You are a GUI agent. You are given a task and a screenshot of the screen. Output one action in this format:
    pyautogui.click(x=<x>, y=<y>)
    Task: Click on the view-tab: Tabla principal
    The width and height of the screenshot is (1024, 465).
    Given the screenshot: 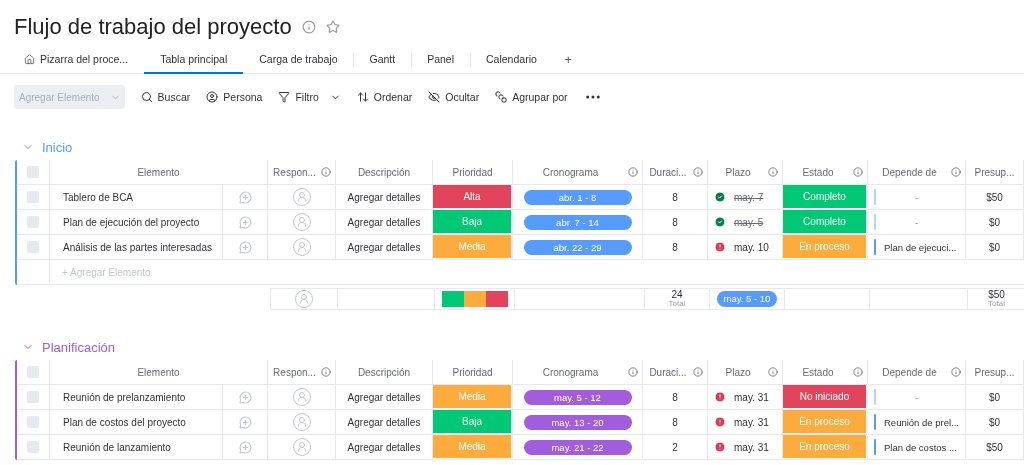 What is the action you would take?
    pyautogui.click(x=194, y=60)
    